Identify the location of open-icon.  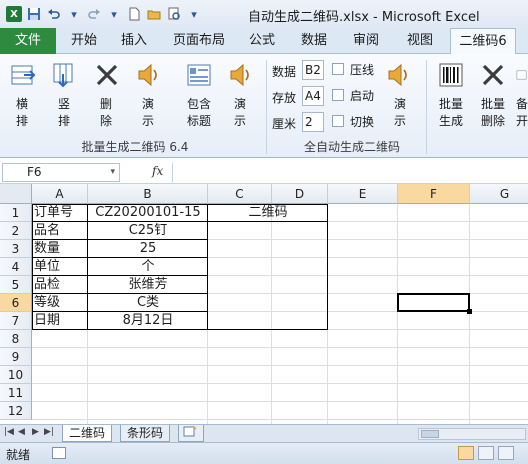
(154, 14).